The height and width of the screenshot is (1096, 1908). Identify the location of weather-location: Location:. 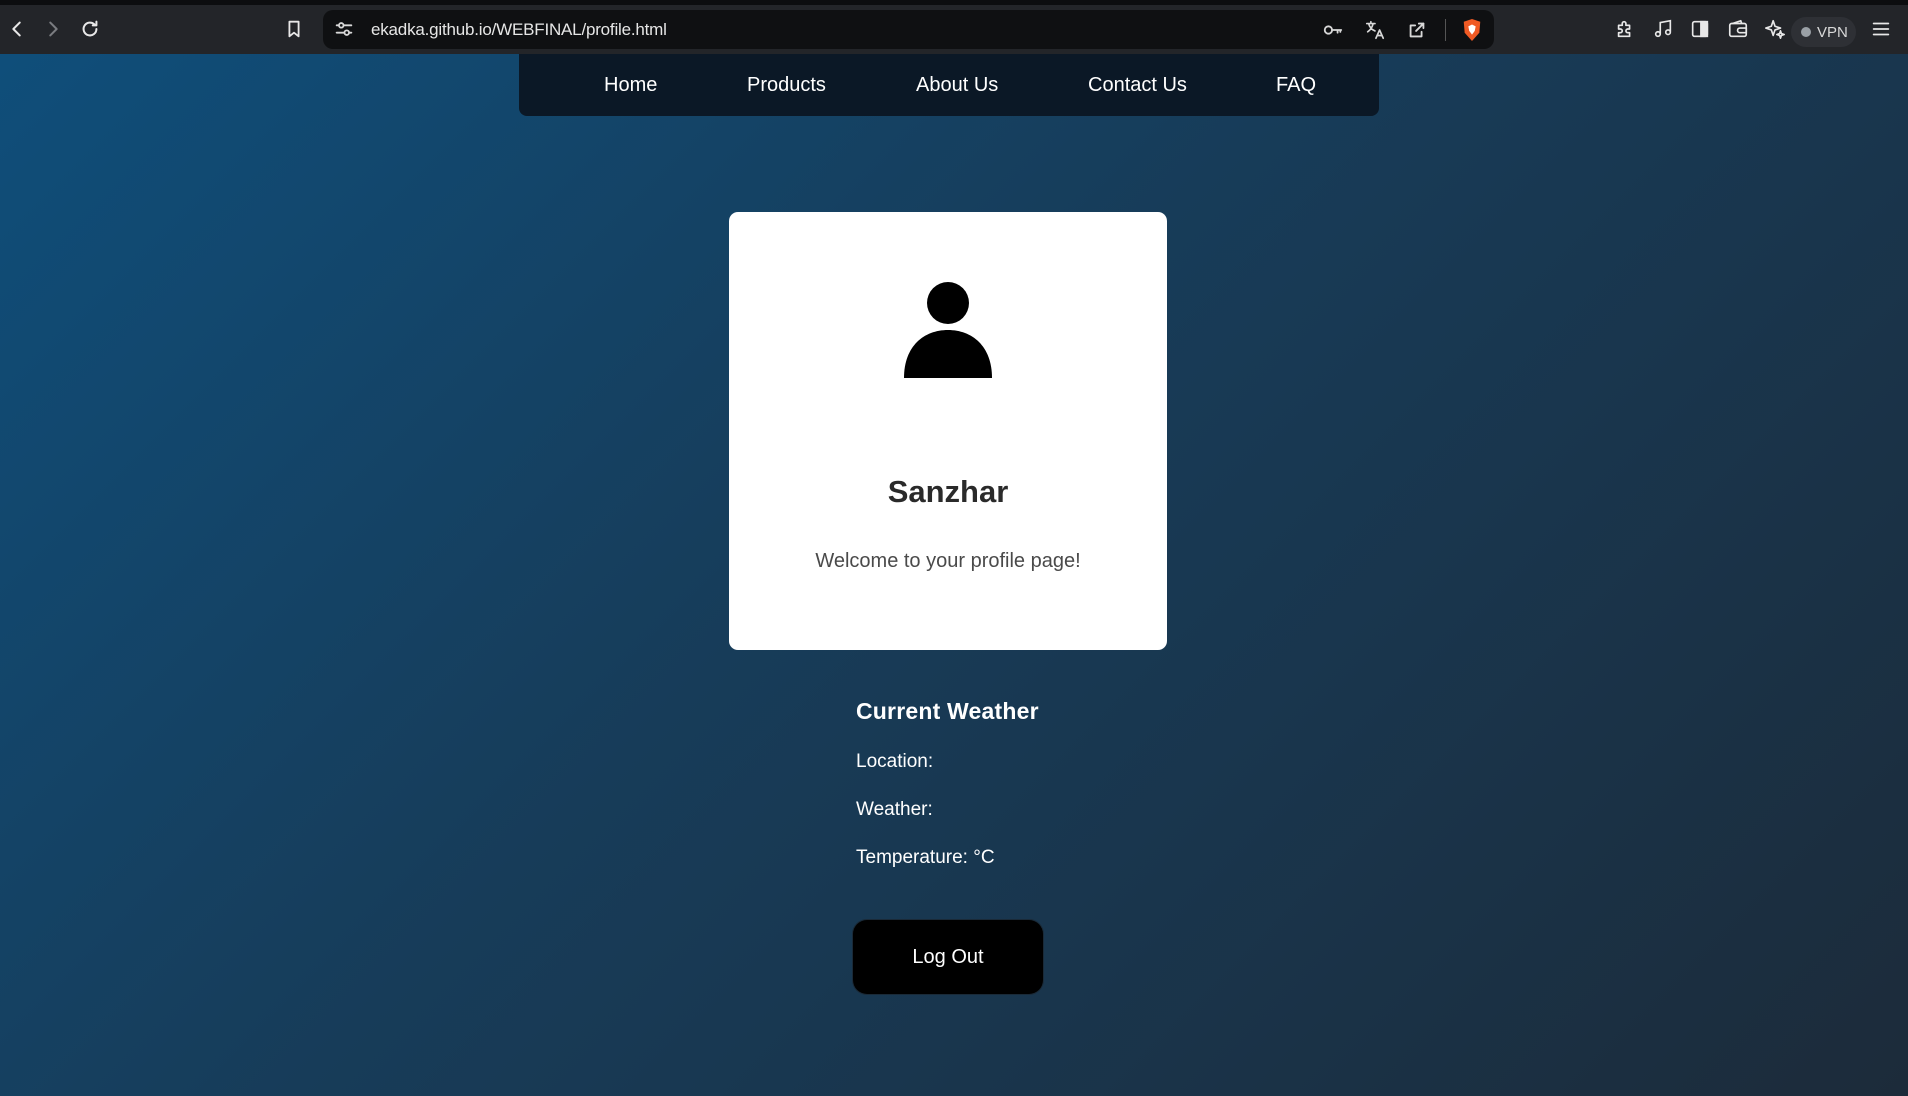
(895, 761).